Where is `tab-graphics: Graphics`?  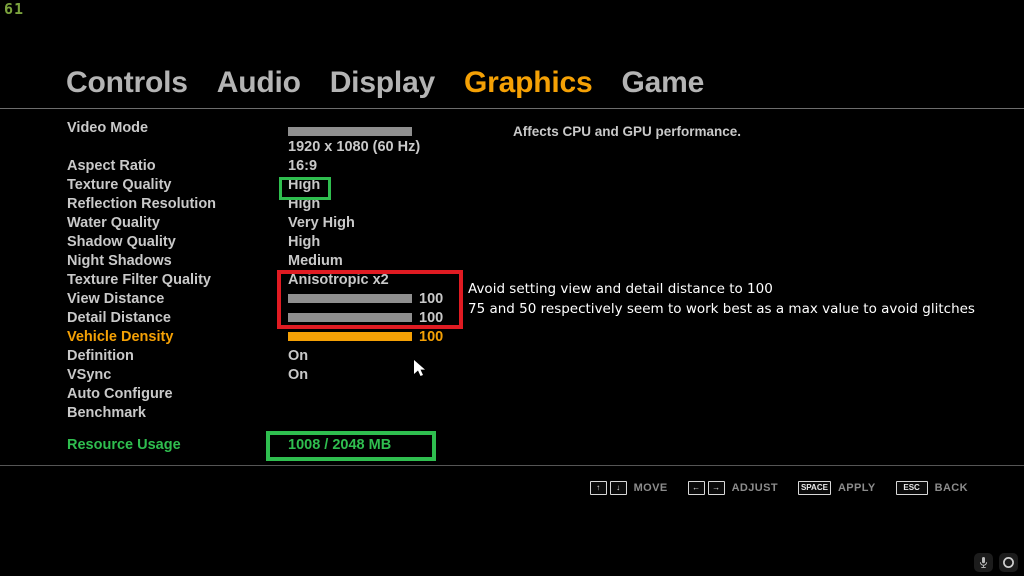 tab-graphics: Graphics is located at coordinates (528, 83).